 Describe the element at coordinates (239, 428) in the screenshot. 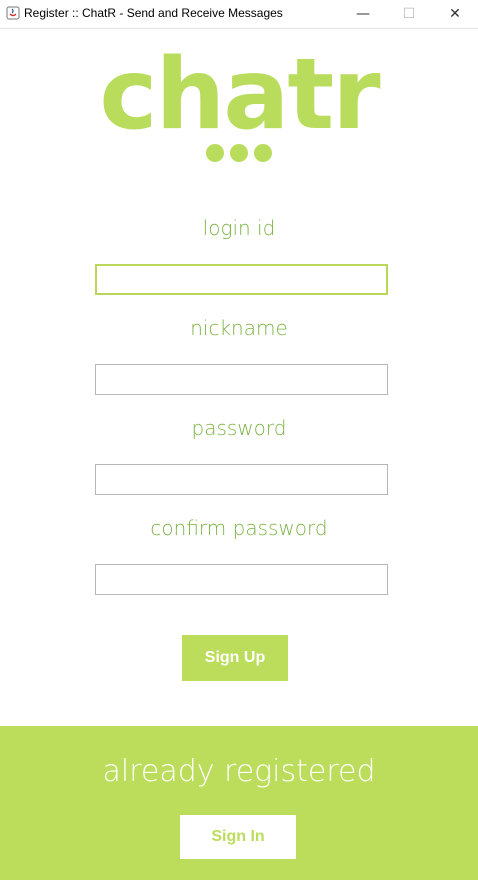

I see `password-label: password` at that location.